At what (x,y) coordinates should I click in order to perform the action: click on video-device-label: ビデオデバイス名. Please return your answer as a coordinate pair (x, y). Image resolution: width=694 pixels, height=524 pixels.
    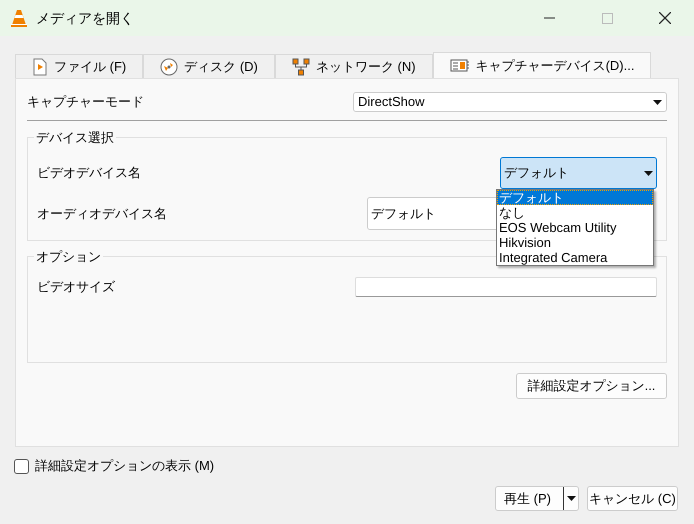
    Looking at the image, I should click on (89, 173).